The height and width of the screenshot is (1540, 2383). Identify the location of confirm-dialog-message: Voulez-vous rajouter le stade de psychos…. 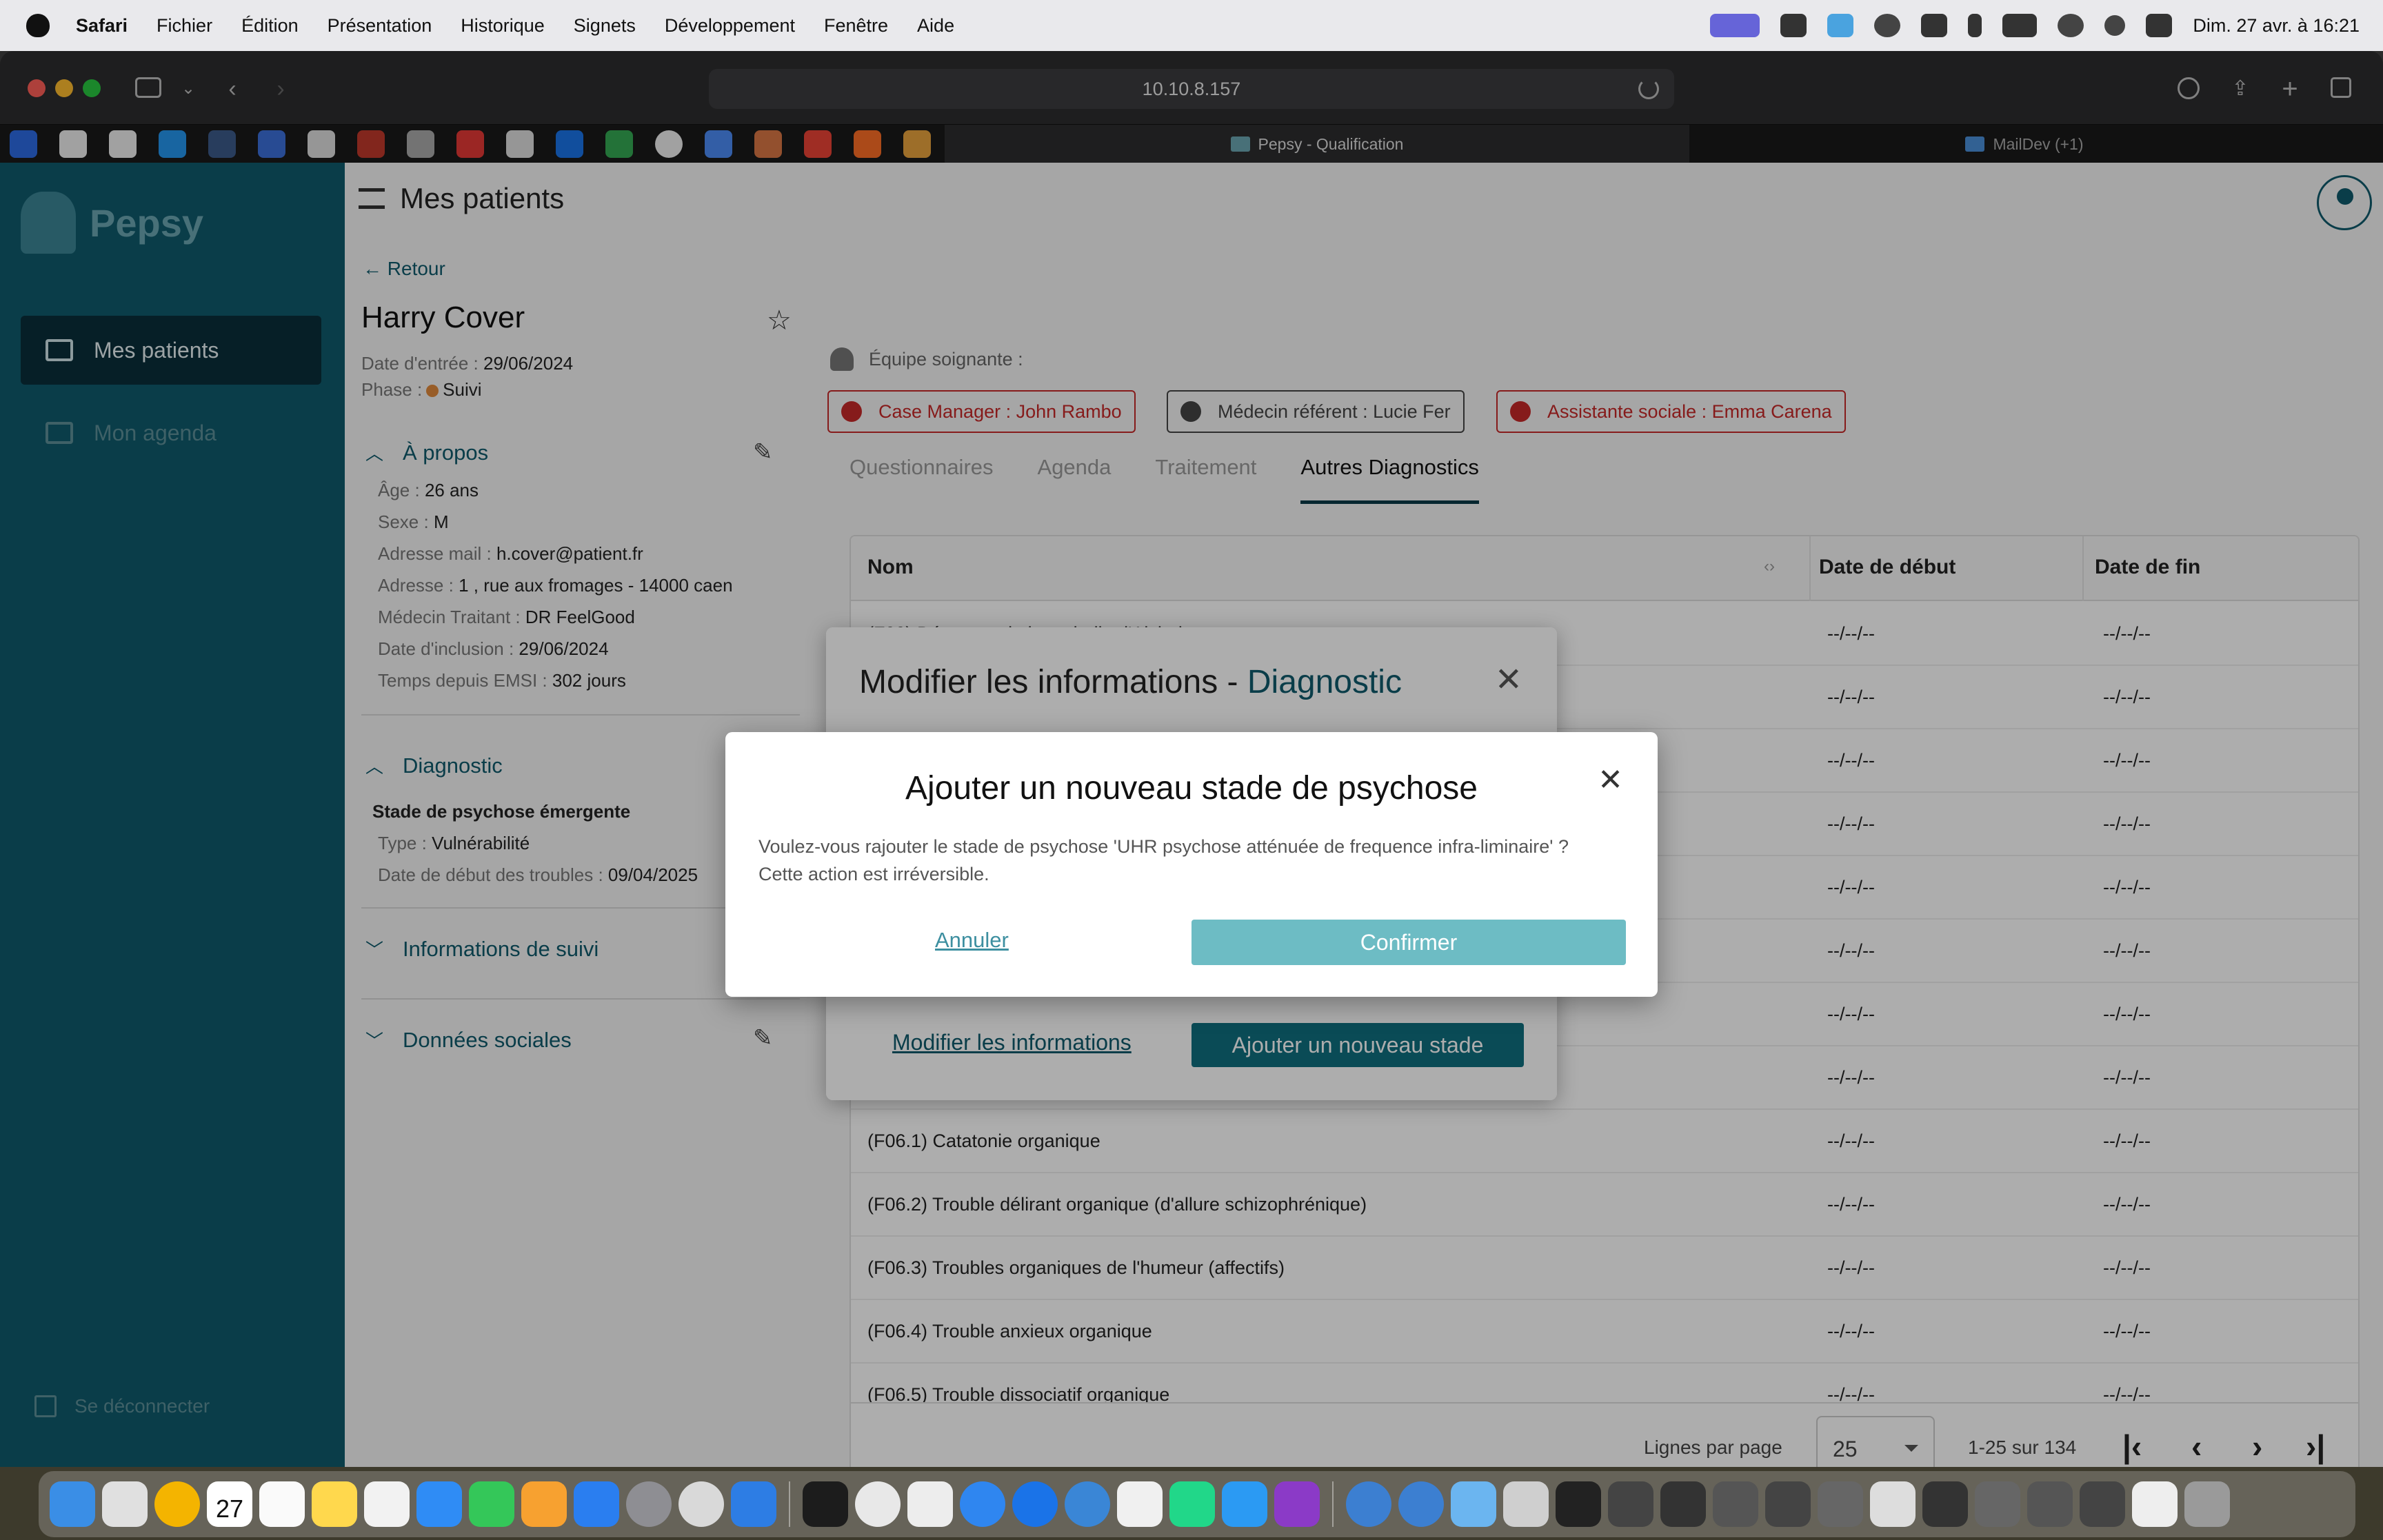
(1192, 861).